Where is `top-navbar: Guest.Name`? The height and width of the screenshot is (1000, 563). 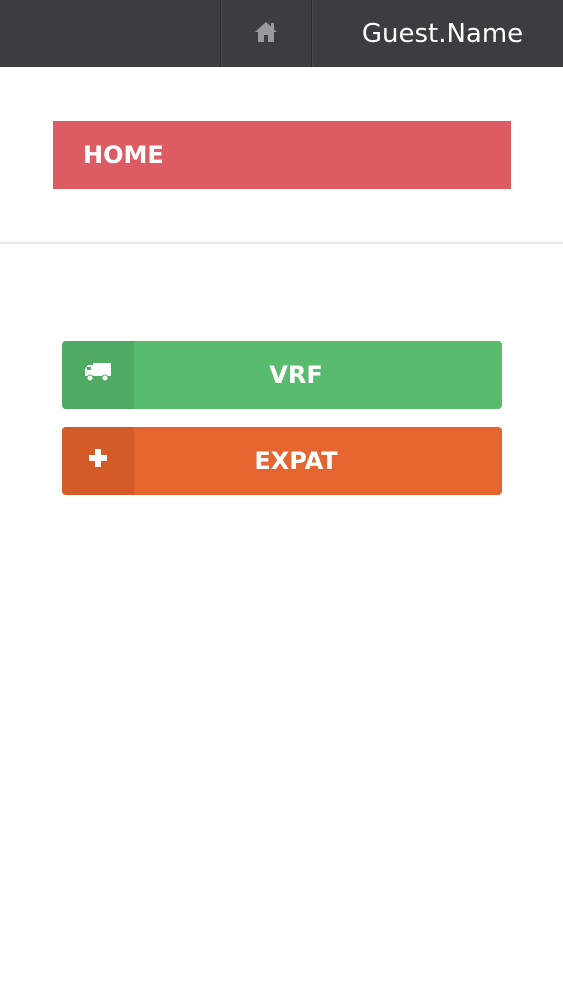
top-navbar: Guest.Name is located at coordinates (281, 33).